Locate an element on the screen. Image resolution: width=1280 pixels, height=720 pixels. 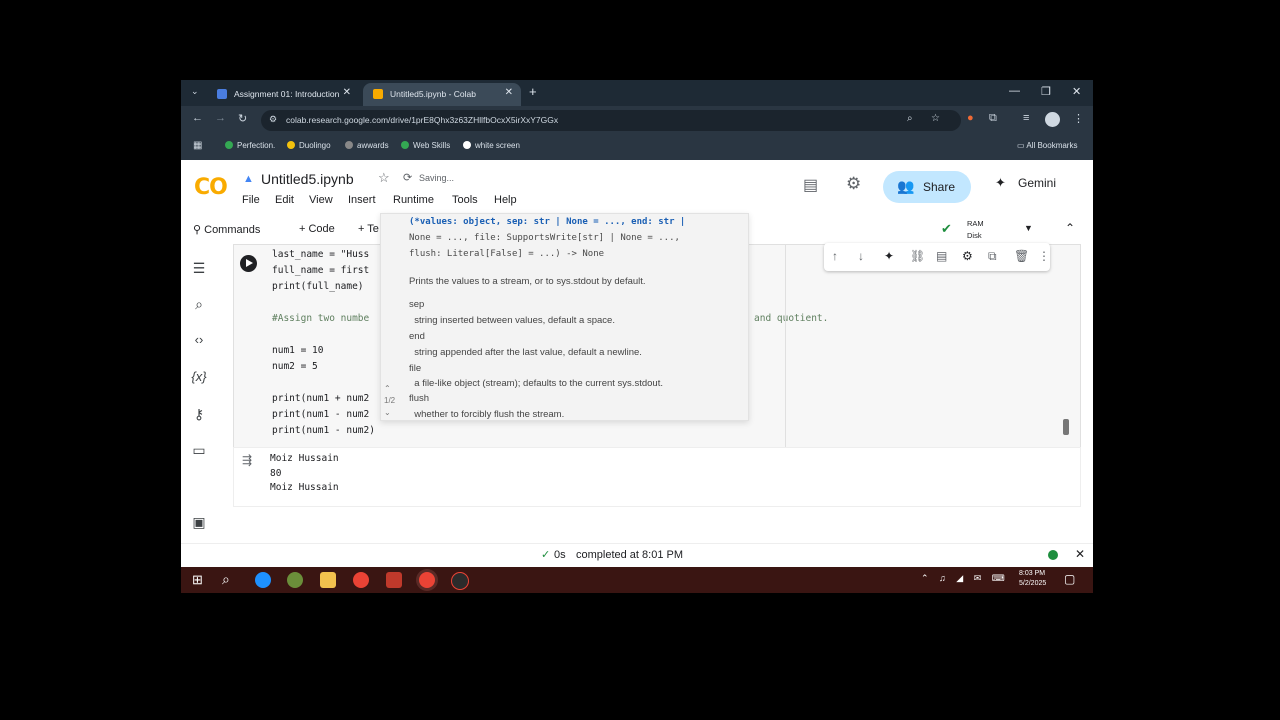
cell-toolbar: ↑ ↓ ✦ ⛓ ▤ ⚙ ⧉ 🗑 ⋮ is located at coordinates (937, 257).